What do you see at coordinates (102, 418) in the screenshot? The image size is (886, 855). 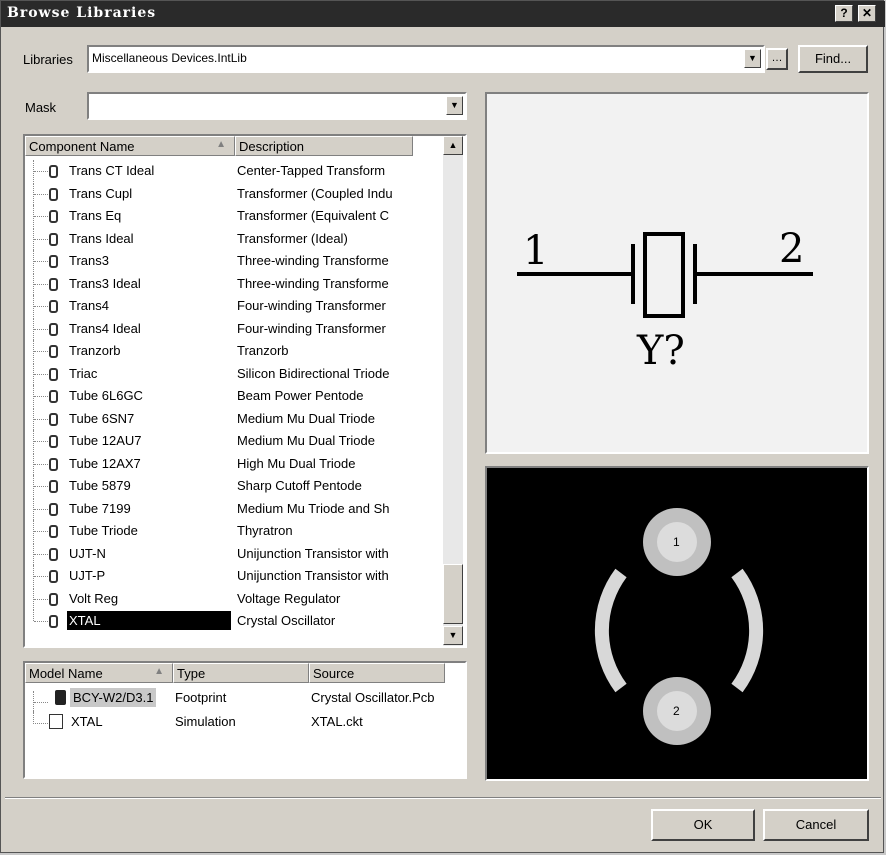 I see `component-name: Tube 6SN7` at bounding box center [102, 418].